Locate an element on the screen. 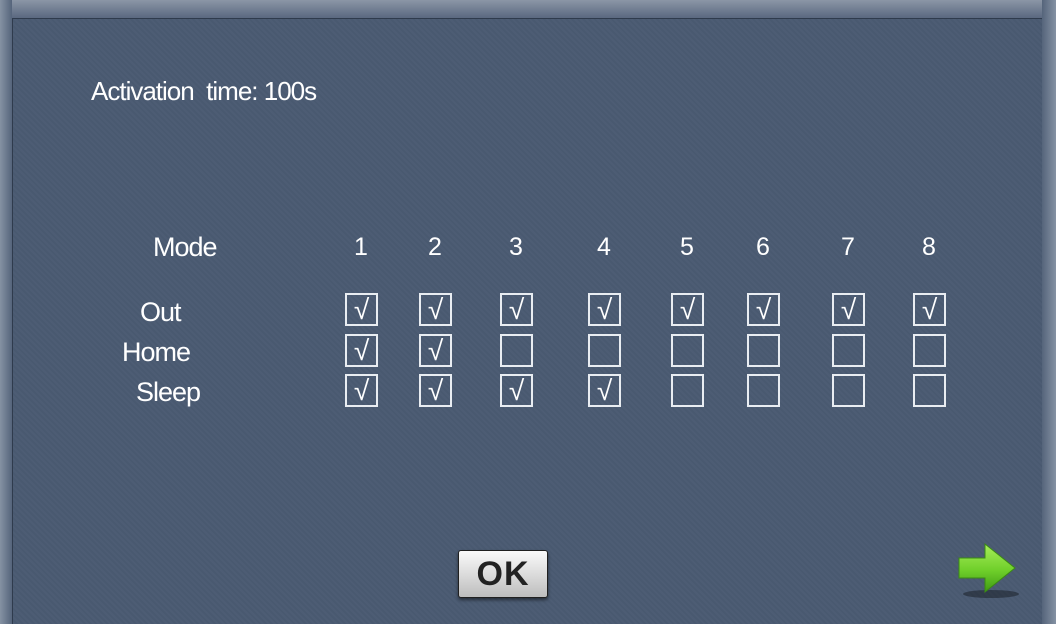 Image resolution: width=1056 pixels, height=624 pixels. checkbox-home-zone-2: √ is located at coordinates (435, 350).